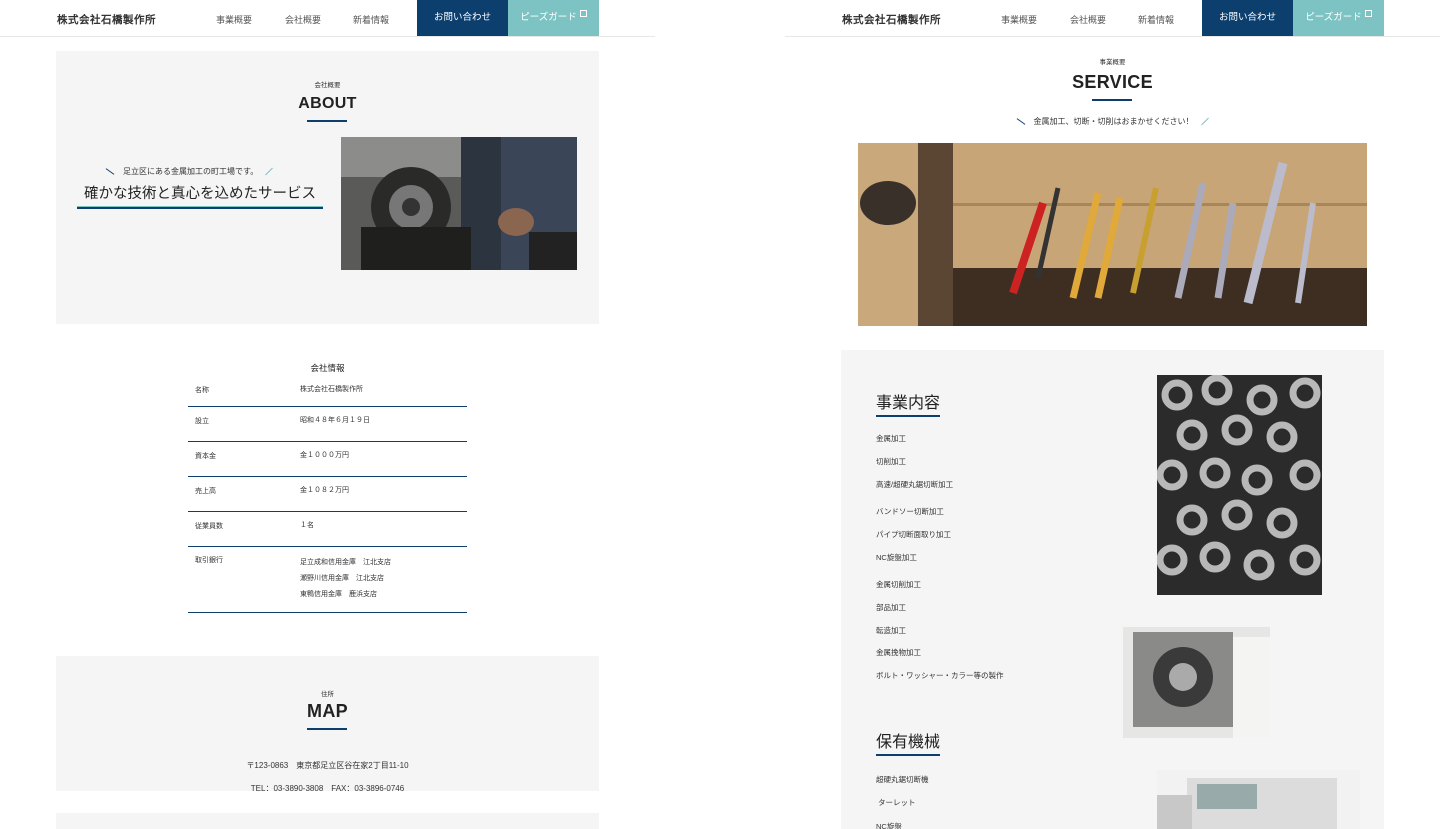  I want to click on about-title-underline, so click(327, 121).